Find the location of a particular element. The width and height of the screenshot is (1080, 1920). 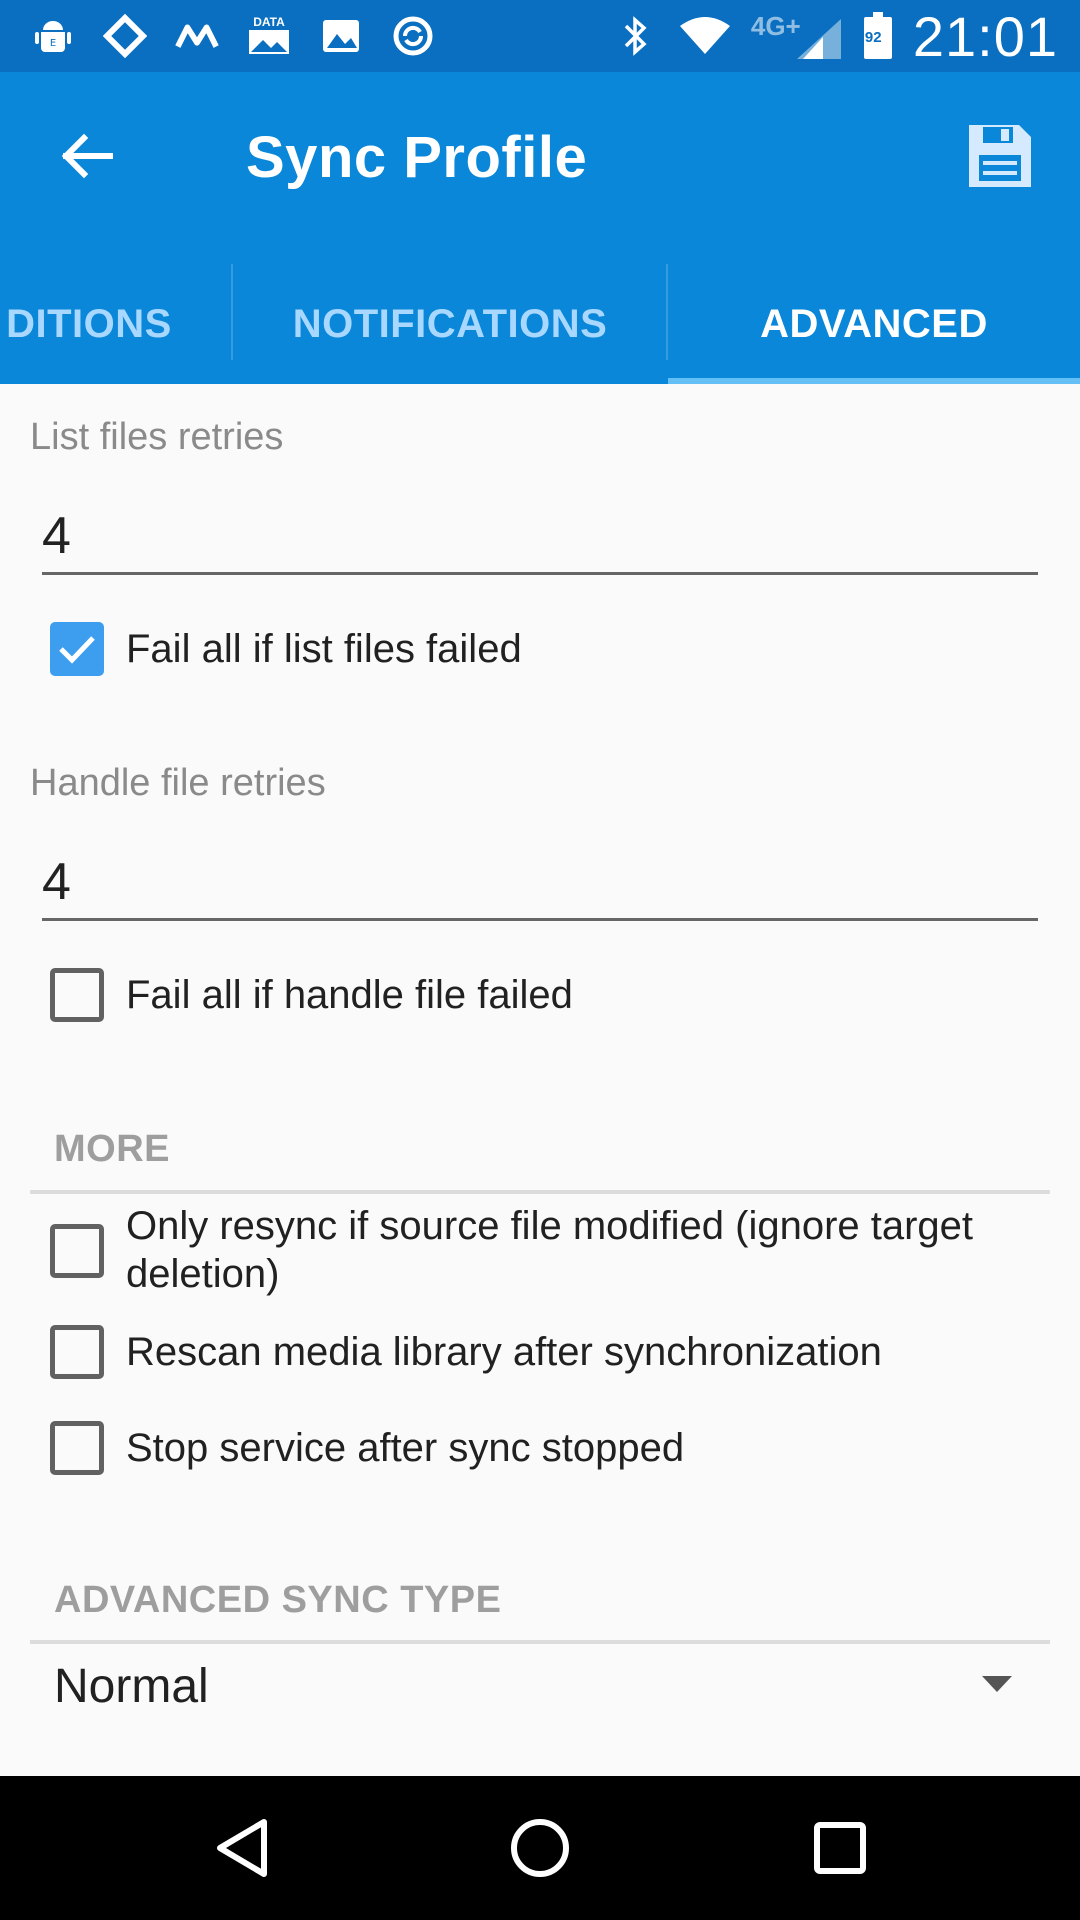

advanced-sync-type-header: ADVANCED SYNC TYPE is located at coordinates (278, 1600).